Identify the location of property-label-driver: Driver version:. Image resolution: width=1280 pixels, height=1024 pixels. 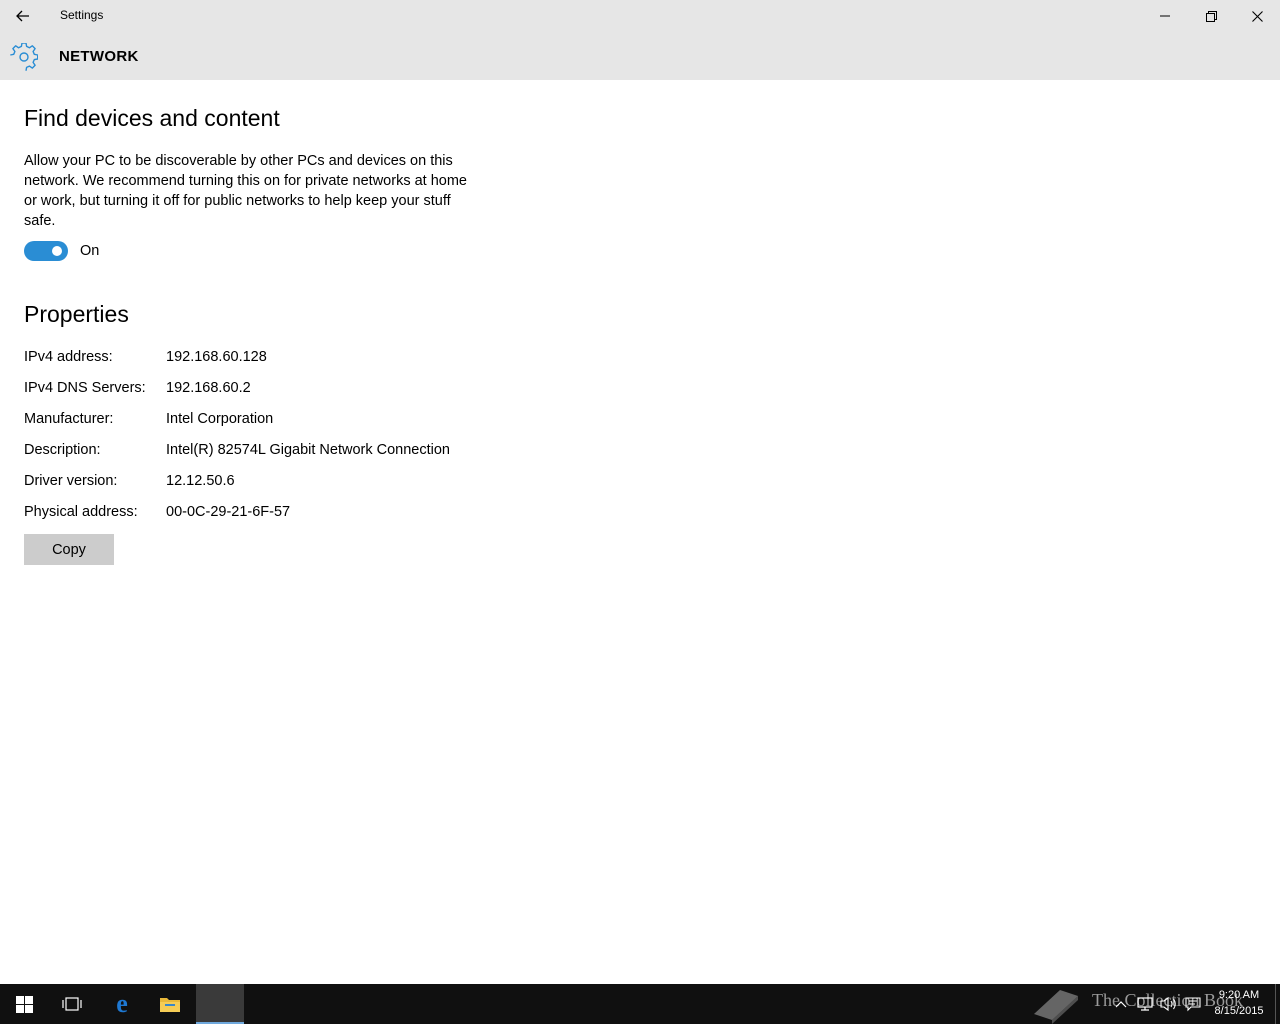
(71, 481).